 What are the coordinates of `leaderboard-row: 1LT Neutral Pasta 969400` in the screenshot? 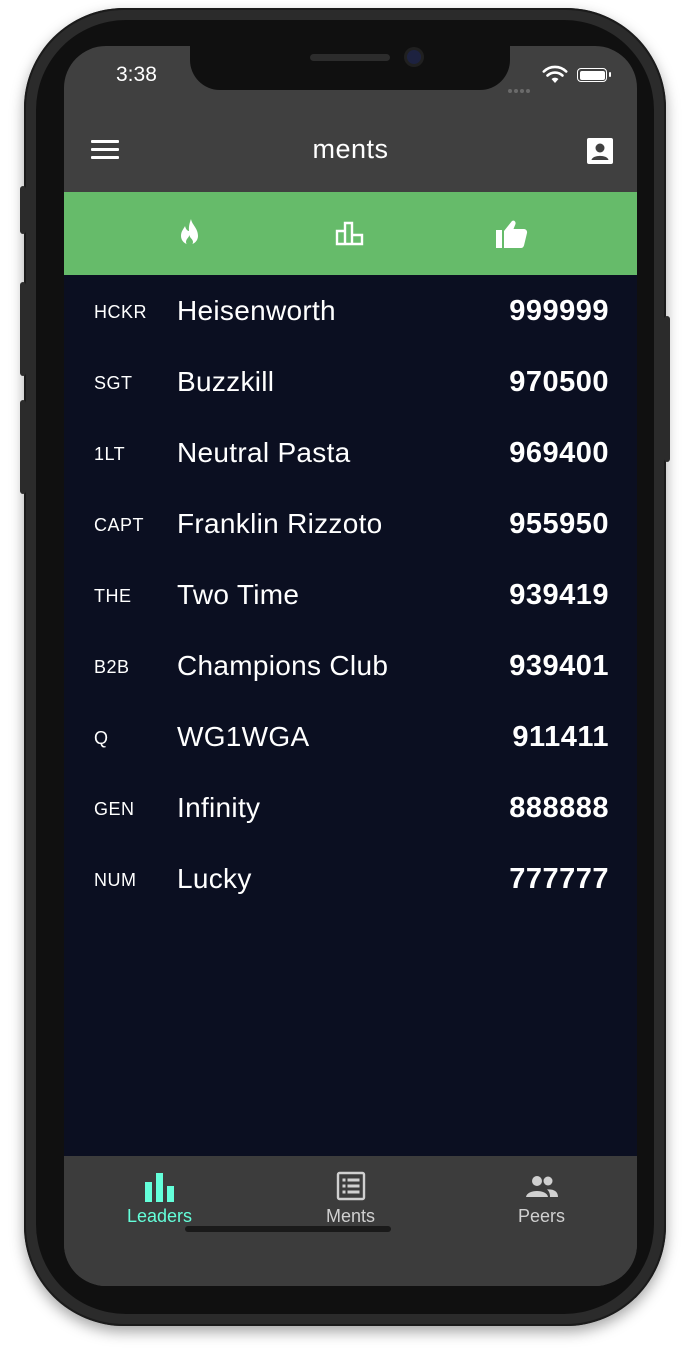 It's located at (350, 454).